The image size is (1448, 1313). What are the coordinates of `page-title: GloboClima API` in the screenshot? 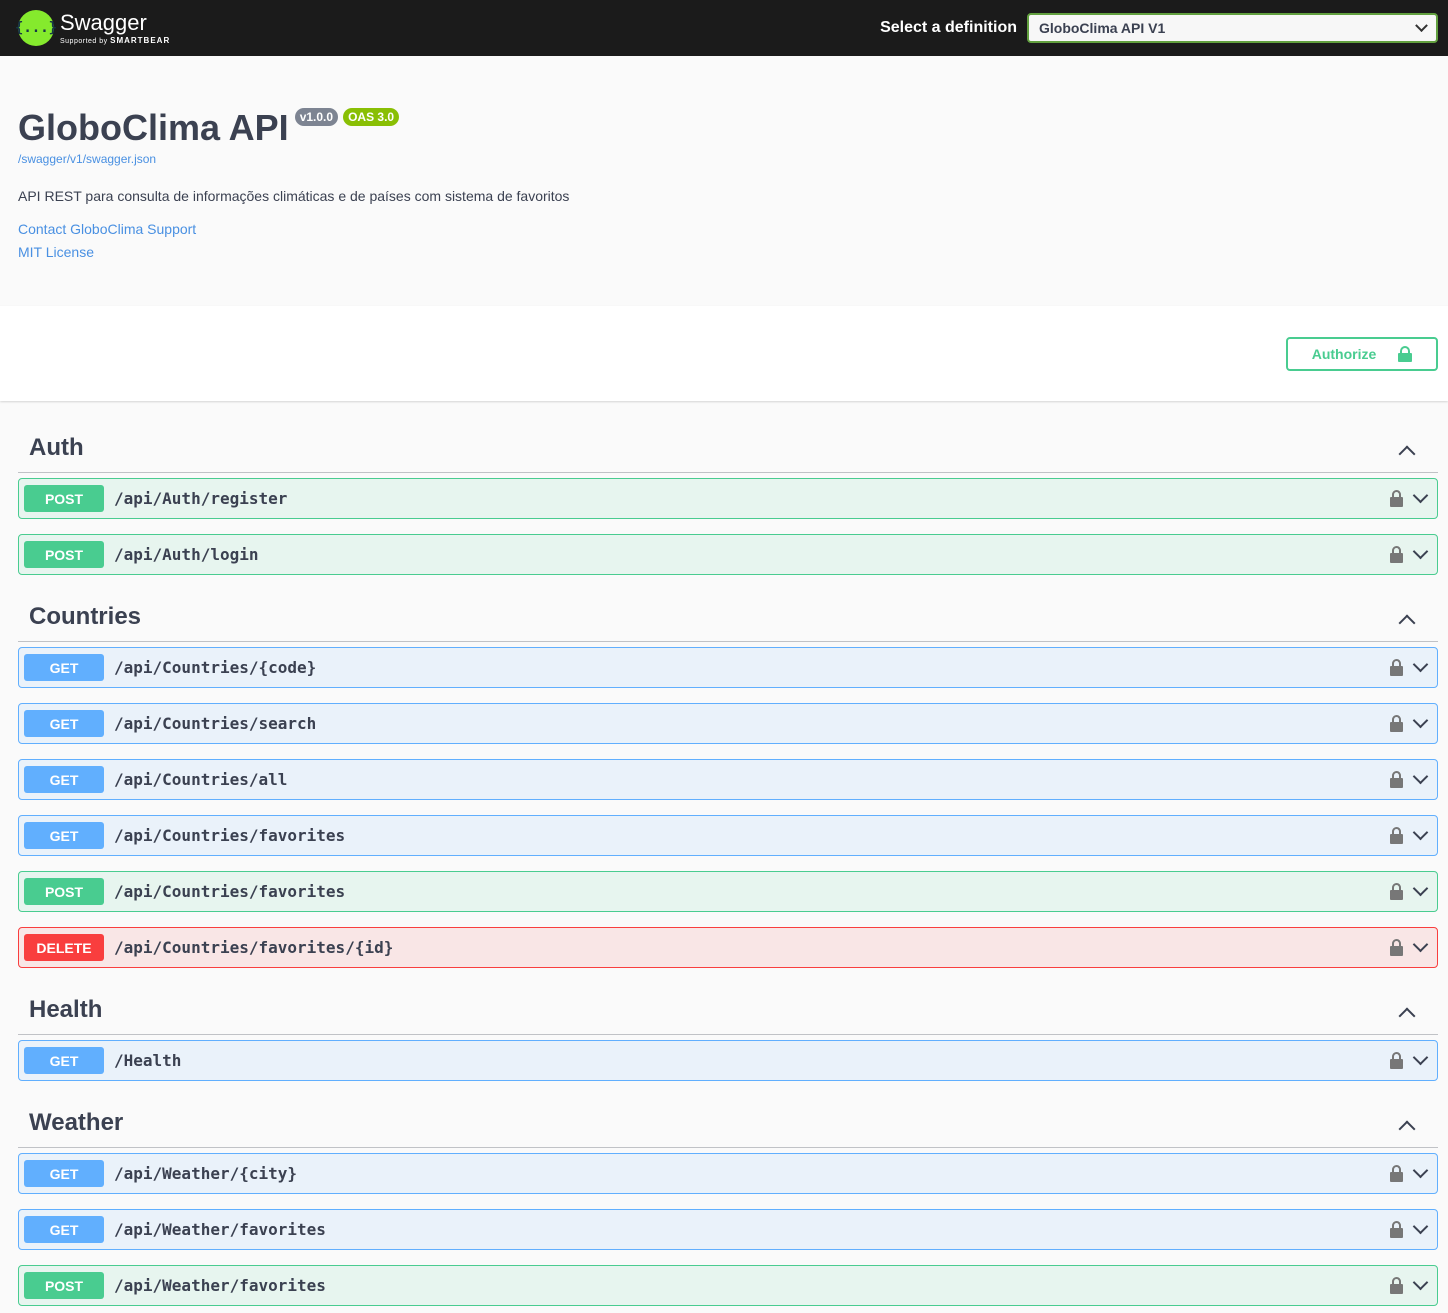 It's located at (153, 127).